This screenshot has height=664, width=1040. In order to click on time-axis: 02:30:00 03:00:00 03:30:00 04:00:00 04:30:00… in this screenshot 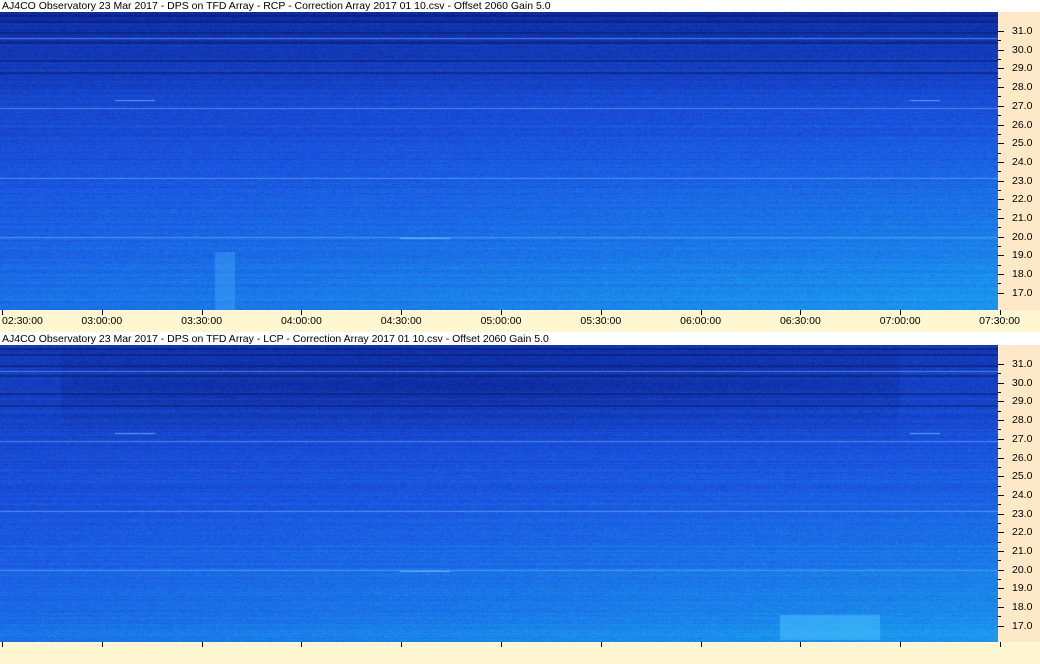, I will do `click(520, 321)`.